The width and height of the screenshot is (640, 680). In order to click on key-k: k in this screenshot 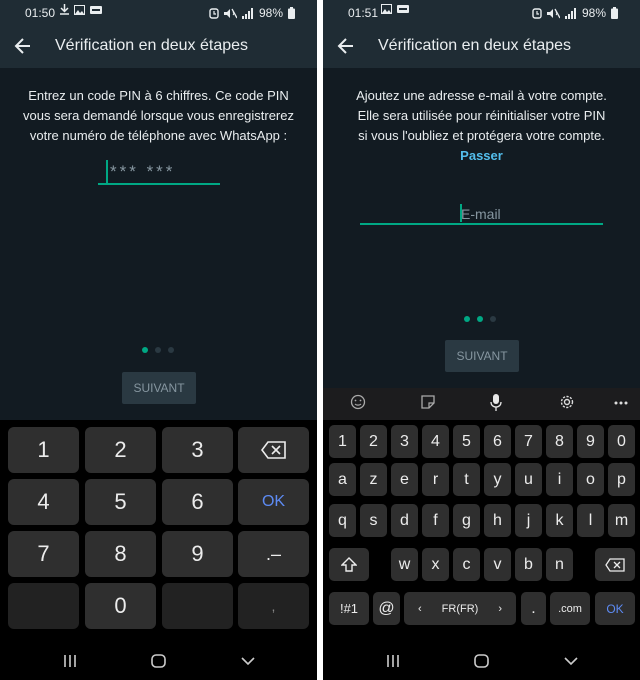, I will do `click(559, 520)`.